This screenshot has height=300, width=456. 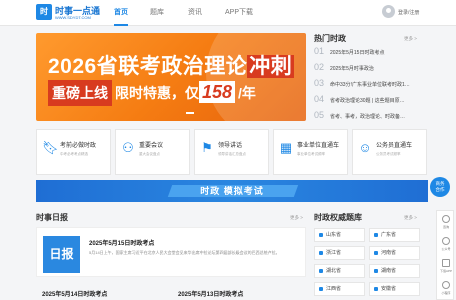 I want to click on province-tile: 江西省, so click(x=339, y=289).